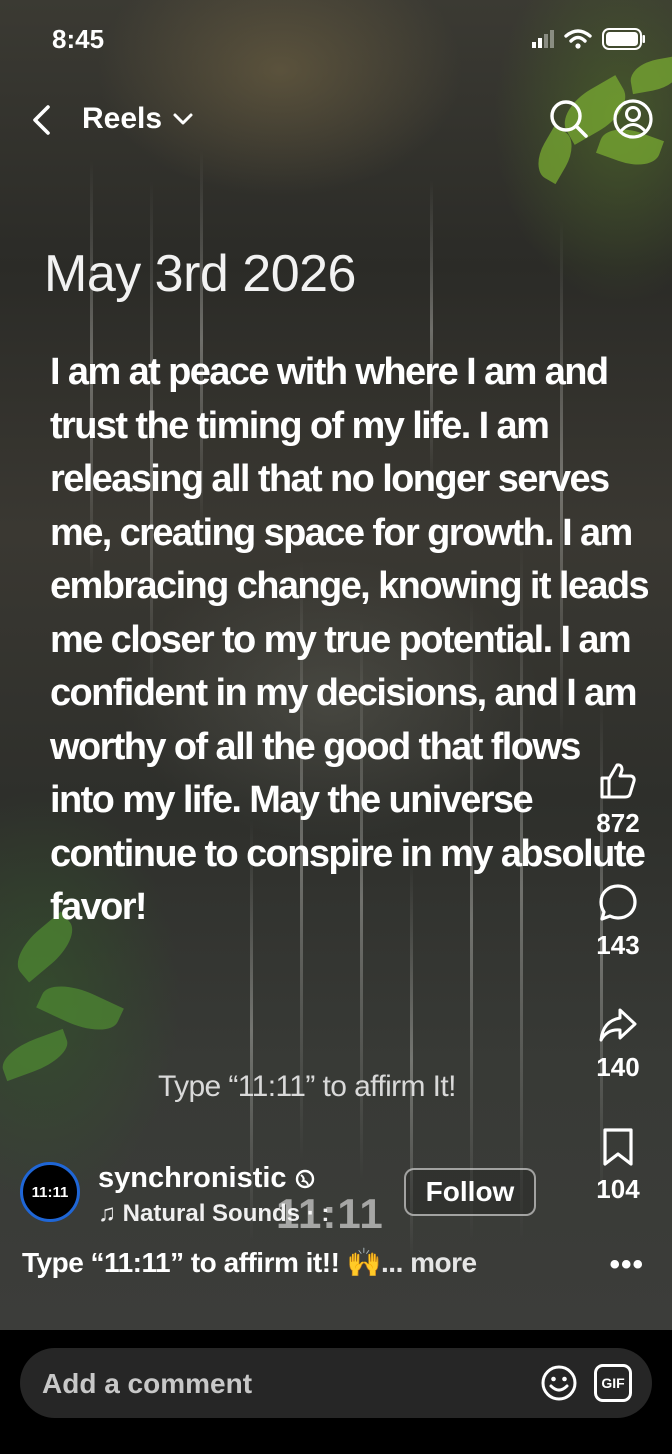  What do you see at coordinates (122, 118) in the screenshot?
I see `page-title: Reels` at bounding box center [122, 118].